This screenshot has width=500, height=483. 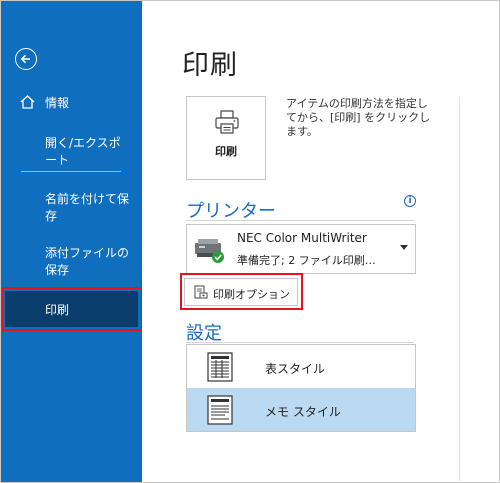 I want to click on print-options-highlight, so click(x=241, y=291).